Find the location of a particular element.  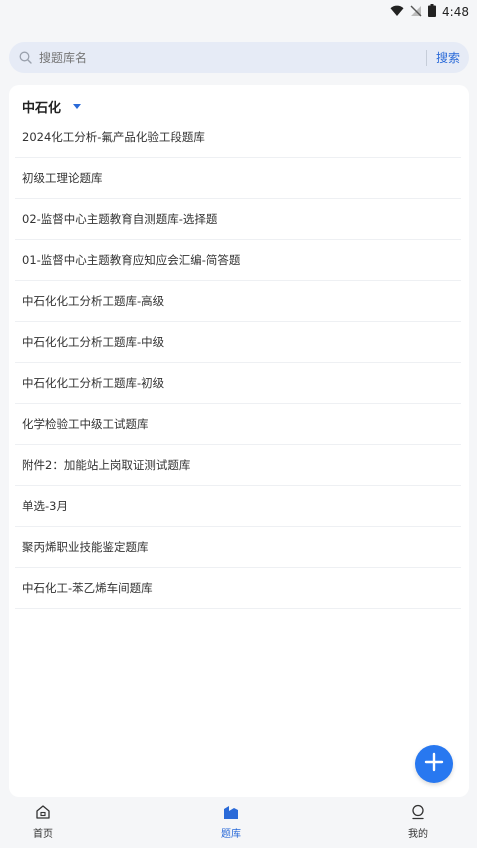

battery-icon is located at coordinates (432, 11).